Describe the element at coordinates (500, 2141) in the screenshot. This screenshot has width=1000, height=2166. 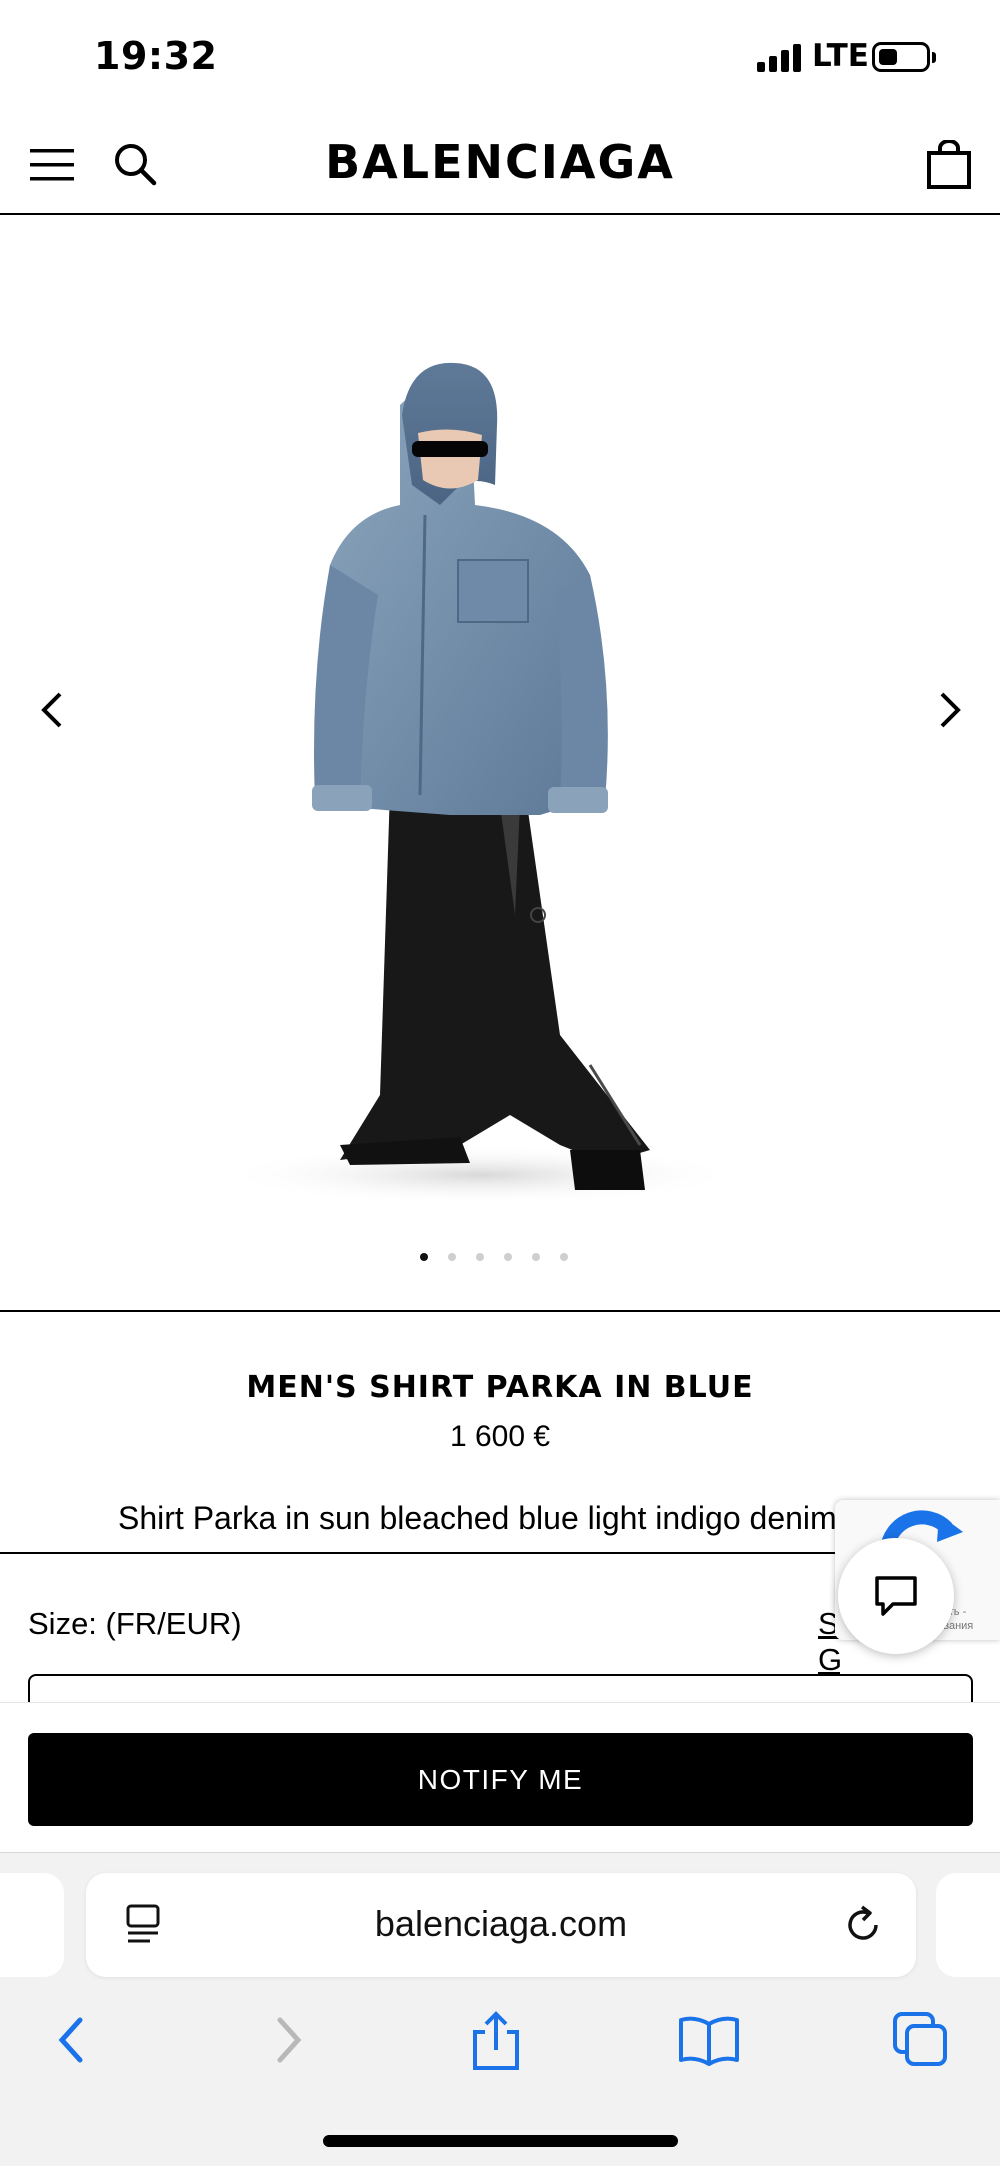
I see `home-indicator` at that location.